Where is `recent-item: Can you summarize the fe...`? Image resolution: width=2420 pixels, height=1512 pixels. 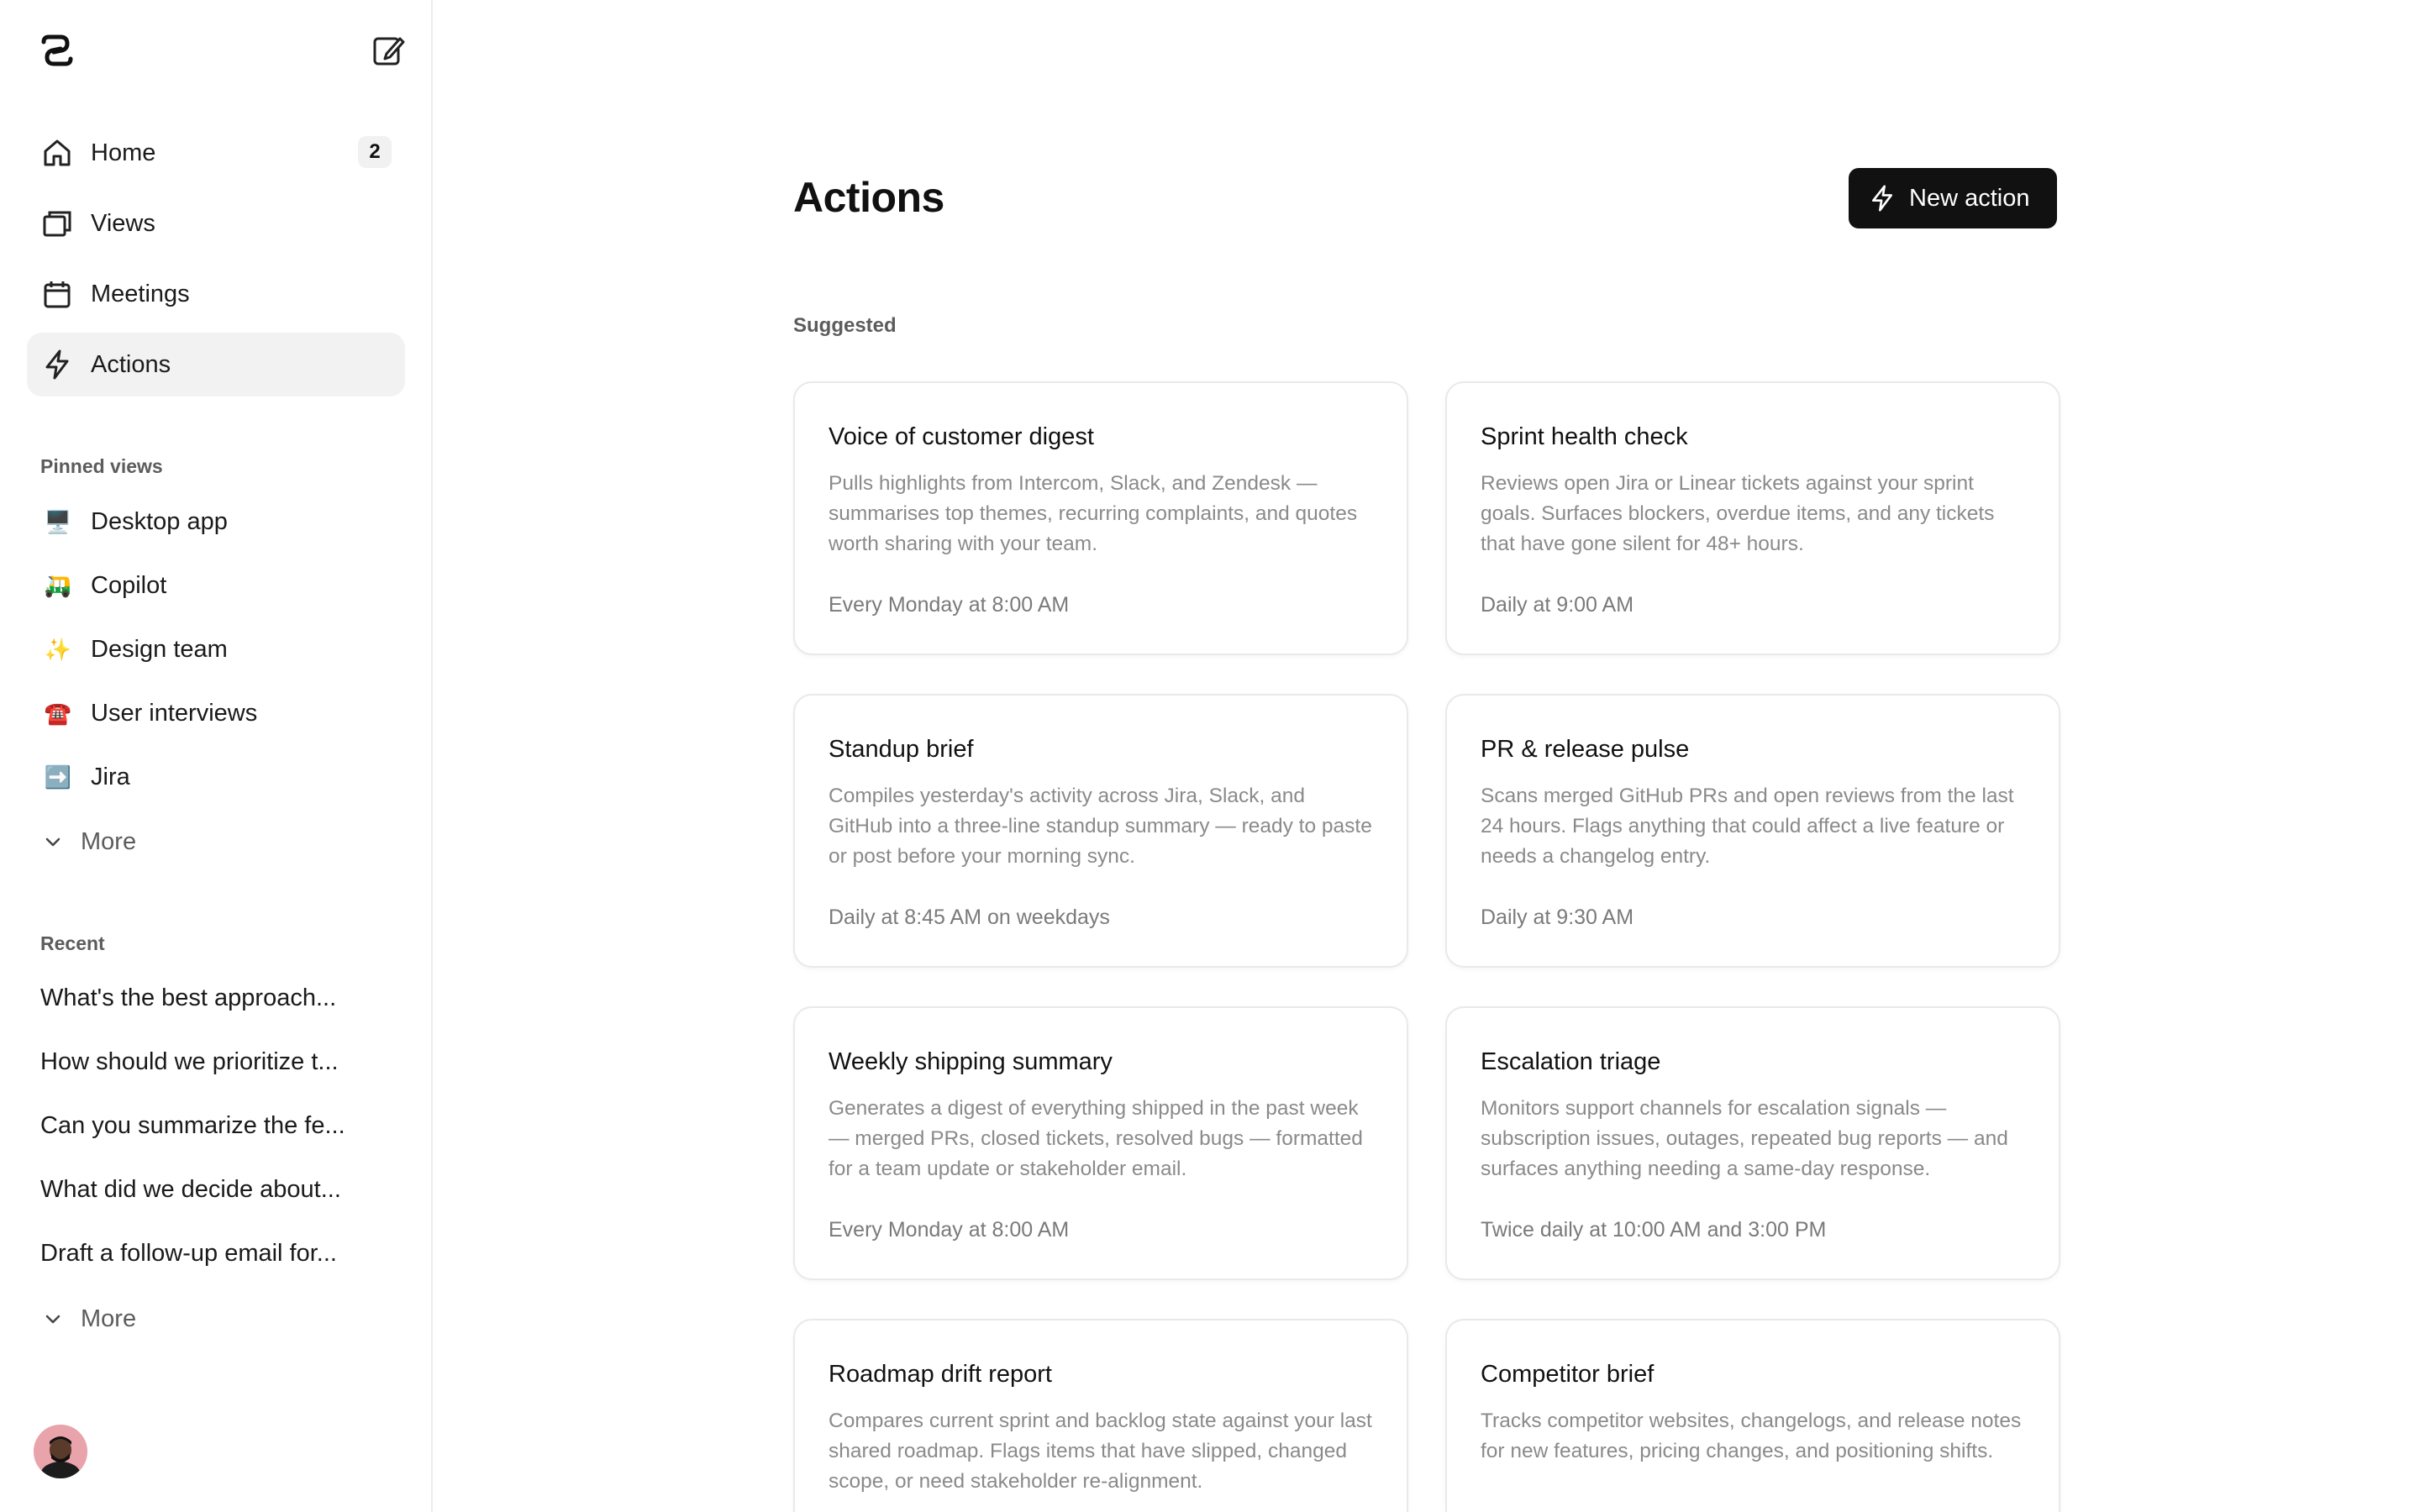
recent-item: Can you summarize the fe... is located at coordinates (208, 1126).